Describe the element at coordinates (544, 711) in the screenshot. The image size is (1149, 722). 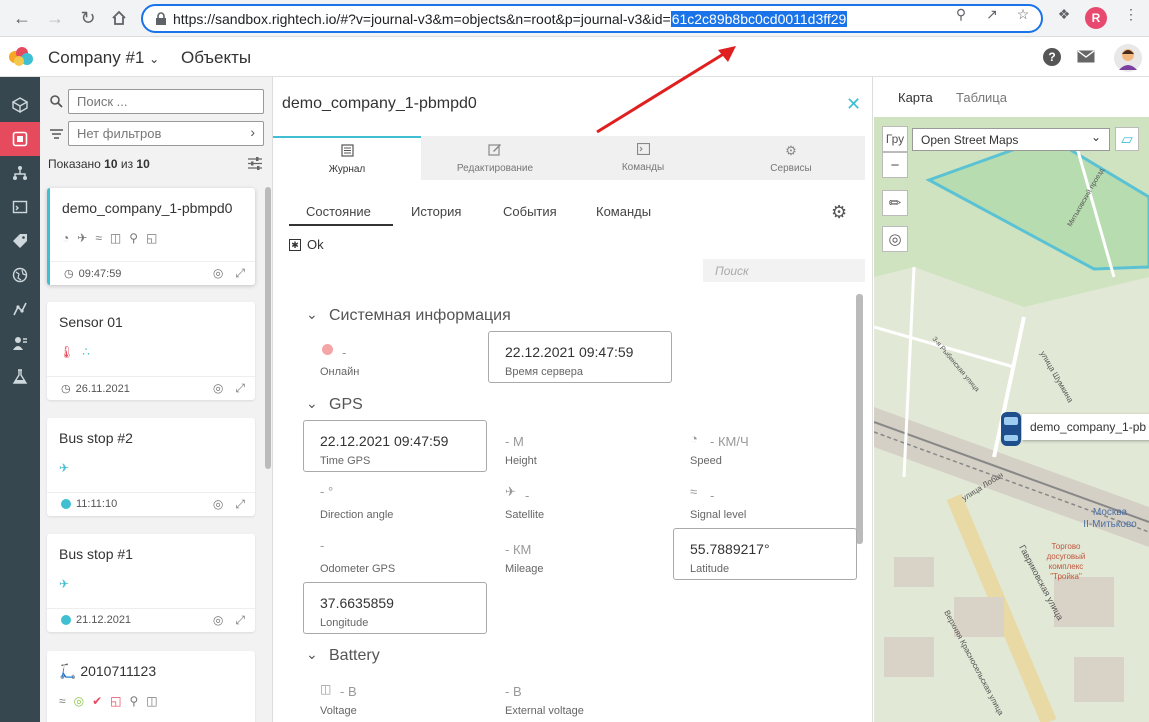
I see `prop-label: External voltage` at that location.